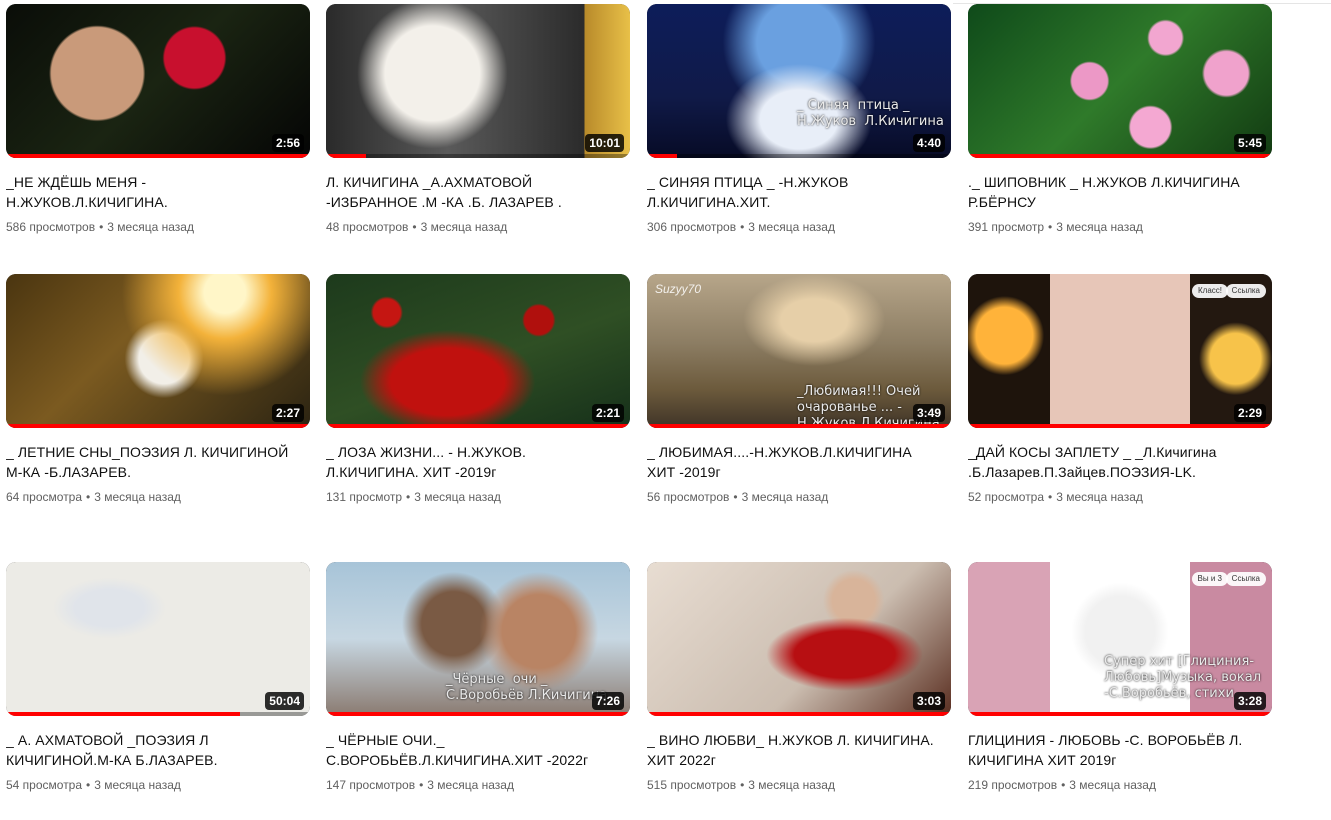  Describe the element at coordinates (1249, 413) in the screenshot. I see `duration-badge: 2:29` at that location.